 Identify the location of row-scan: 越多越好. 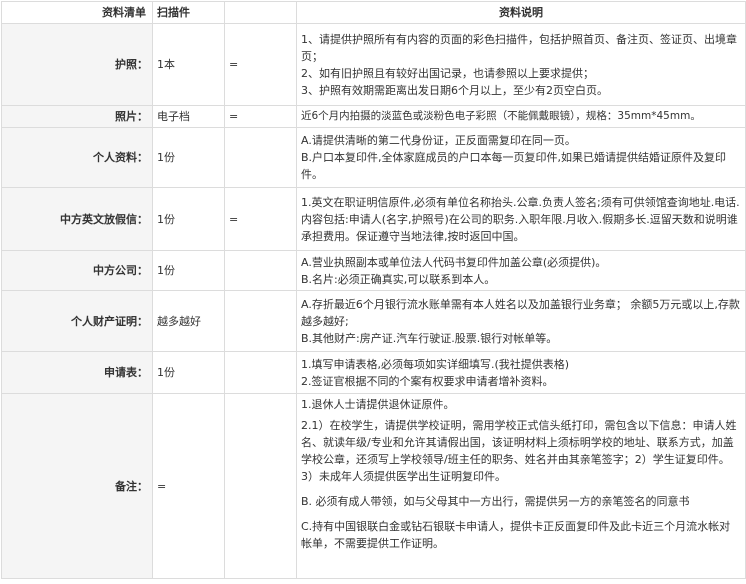
(188, 321).